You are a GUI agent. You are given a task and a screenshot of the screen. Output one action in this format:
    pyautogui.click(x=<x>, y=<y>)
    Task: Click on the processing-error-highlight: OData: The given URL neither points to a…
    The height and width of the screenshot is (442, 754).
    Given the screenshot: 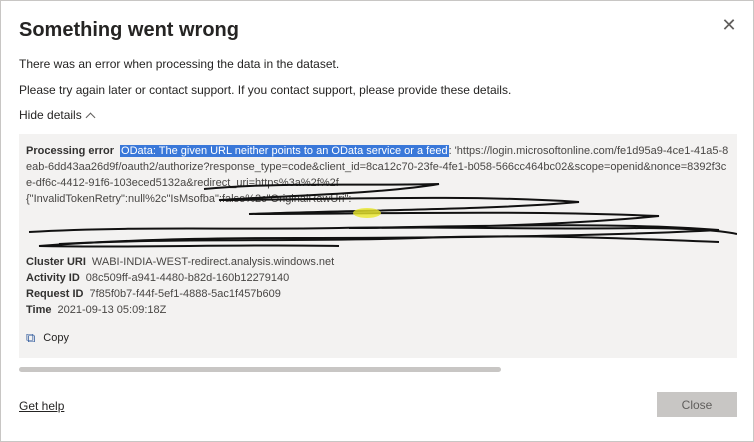 What is the action you would take?
    pyautogui.click(x=284, y=151)
    